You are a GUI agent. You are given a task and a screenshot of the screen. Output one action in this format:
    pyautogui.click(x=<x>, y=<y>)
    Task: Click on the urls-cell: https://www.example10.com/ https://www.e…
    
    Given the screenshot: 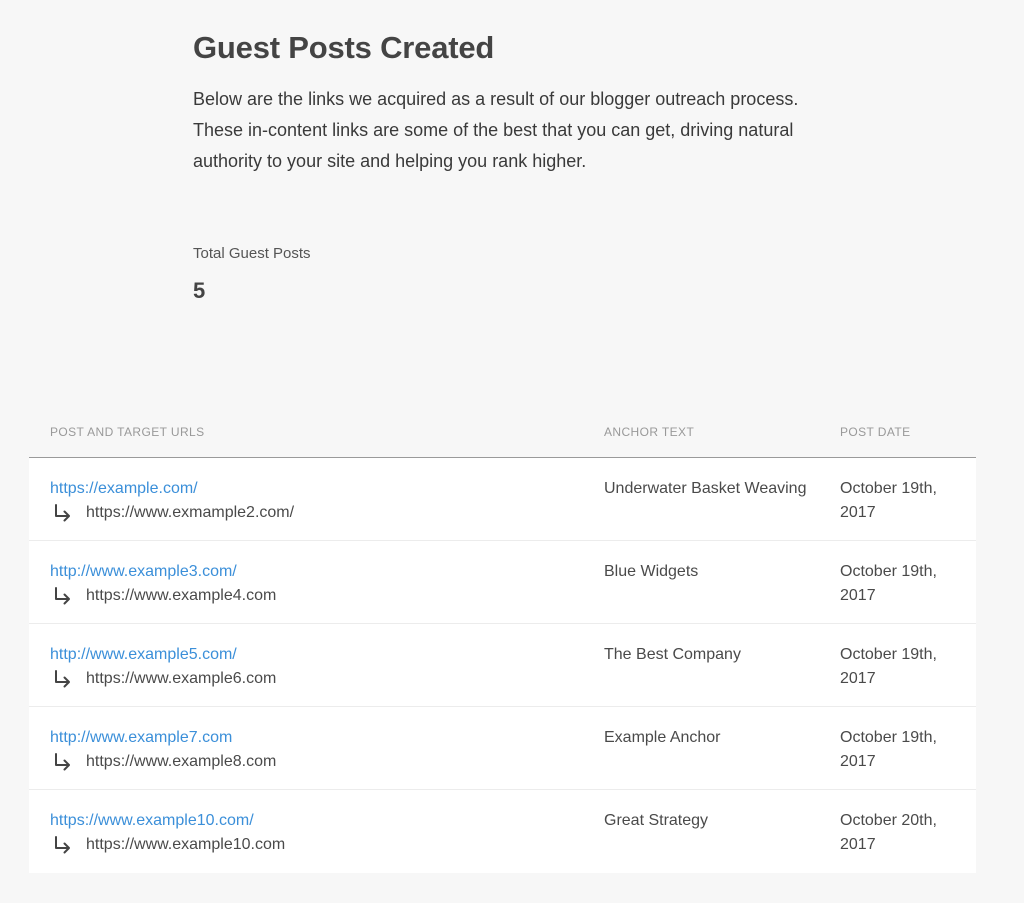 What is the action you would take?
    pyautogui.click(x=306, y=831)
    